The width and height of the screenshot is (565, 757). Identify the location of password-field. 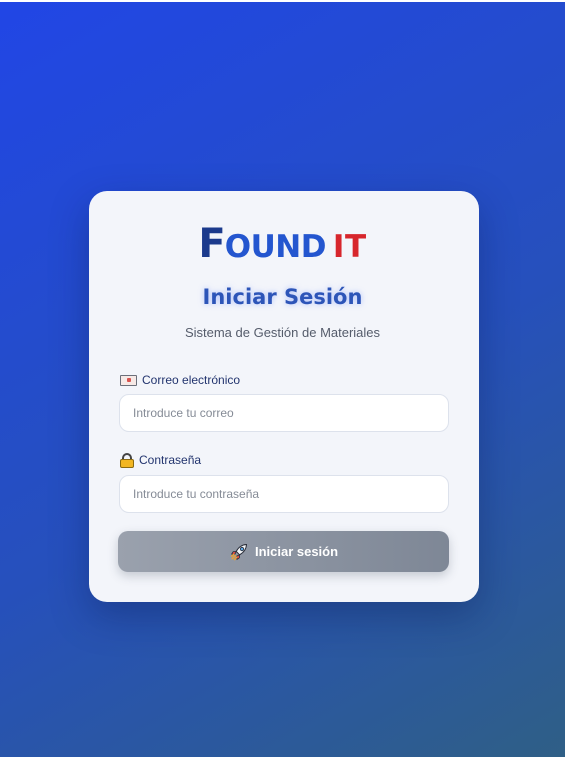
(284, 494).